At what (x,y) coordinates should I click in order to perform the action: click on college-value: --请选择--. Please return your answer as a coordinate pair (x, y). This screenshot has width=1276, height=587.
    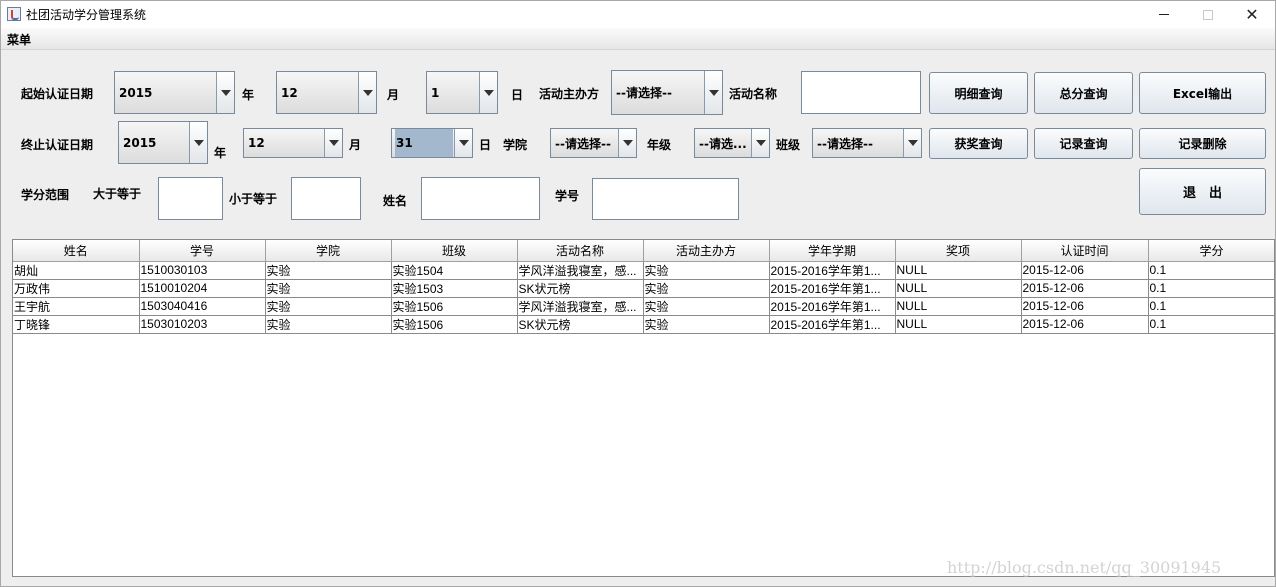
    Looking at the image, I should click on (583, 143).